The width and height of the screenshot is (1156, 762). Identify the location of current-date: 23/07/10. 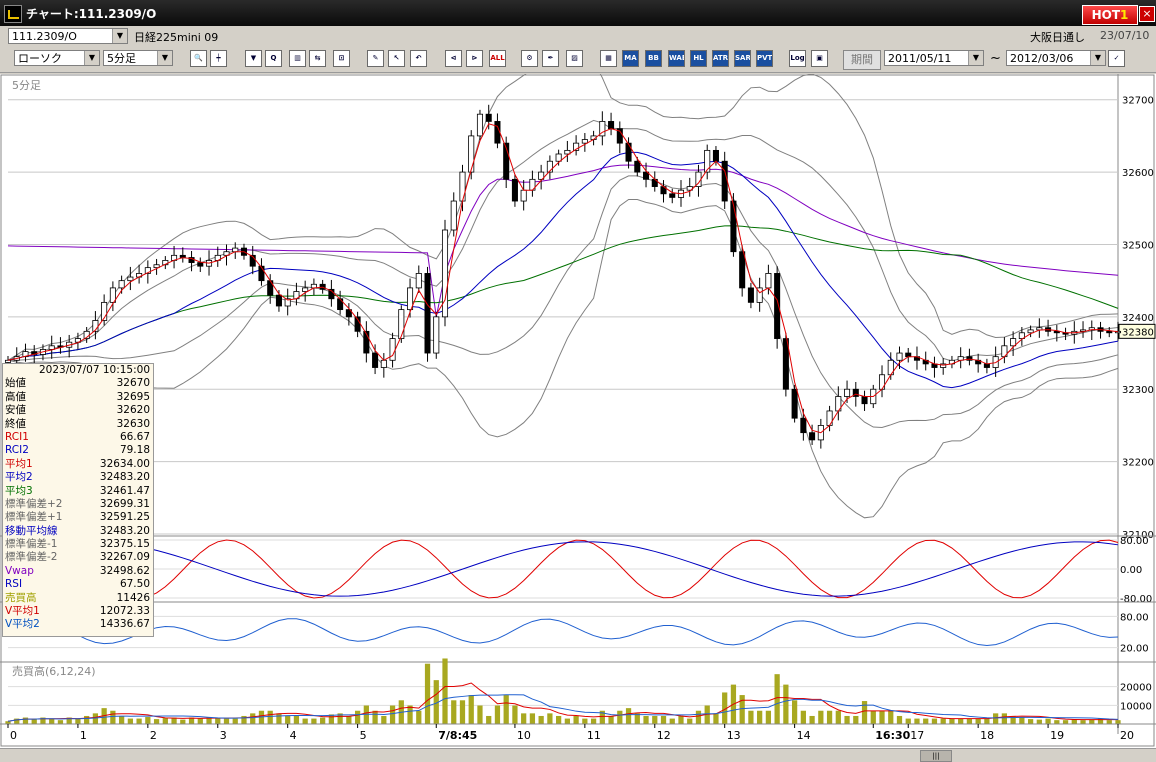
(1125, 35).